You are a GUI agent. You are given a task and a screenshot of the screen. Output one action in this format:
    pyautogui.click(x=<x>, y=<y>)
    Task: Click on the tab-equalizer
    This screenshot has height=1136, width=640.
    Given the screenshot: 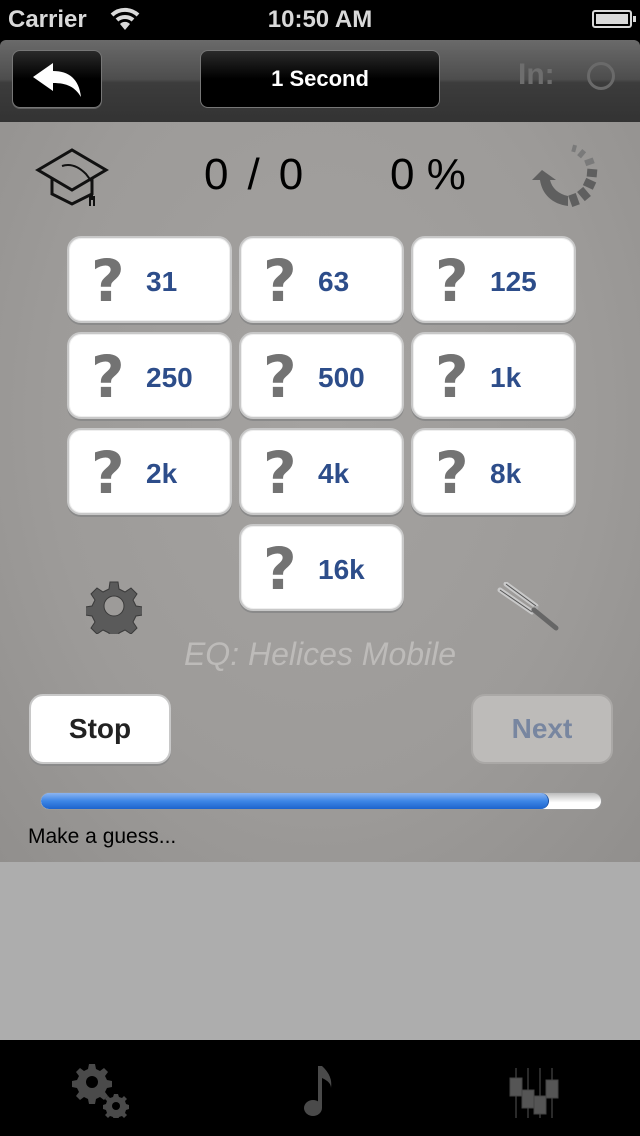 What is the action you would take?
    pyautogui.click(x=532, y=1088)
    